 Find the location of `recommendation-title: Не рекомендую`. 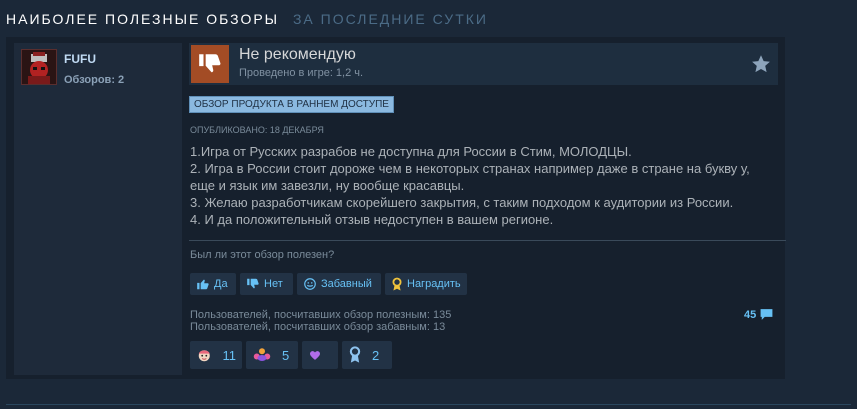

recommendation-title: Не рекомендую is located at coordinates (297, 54).